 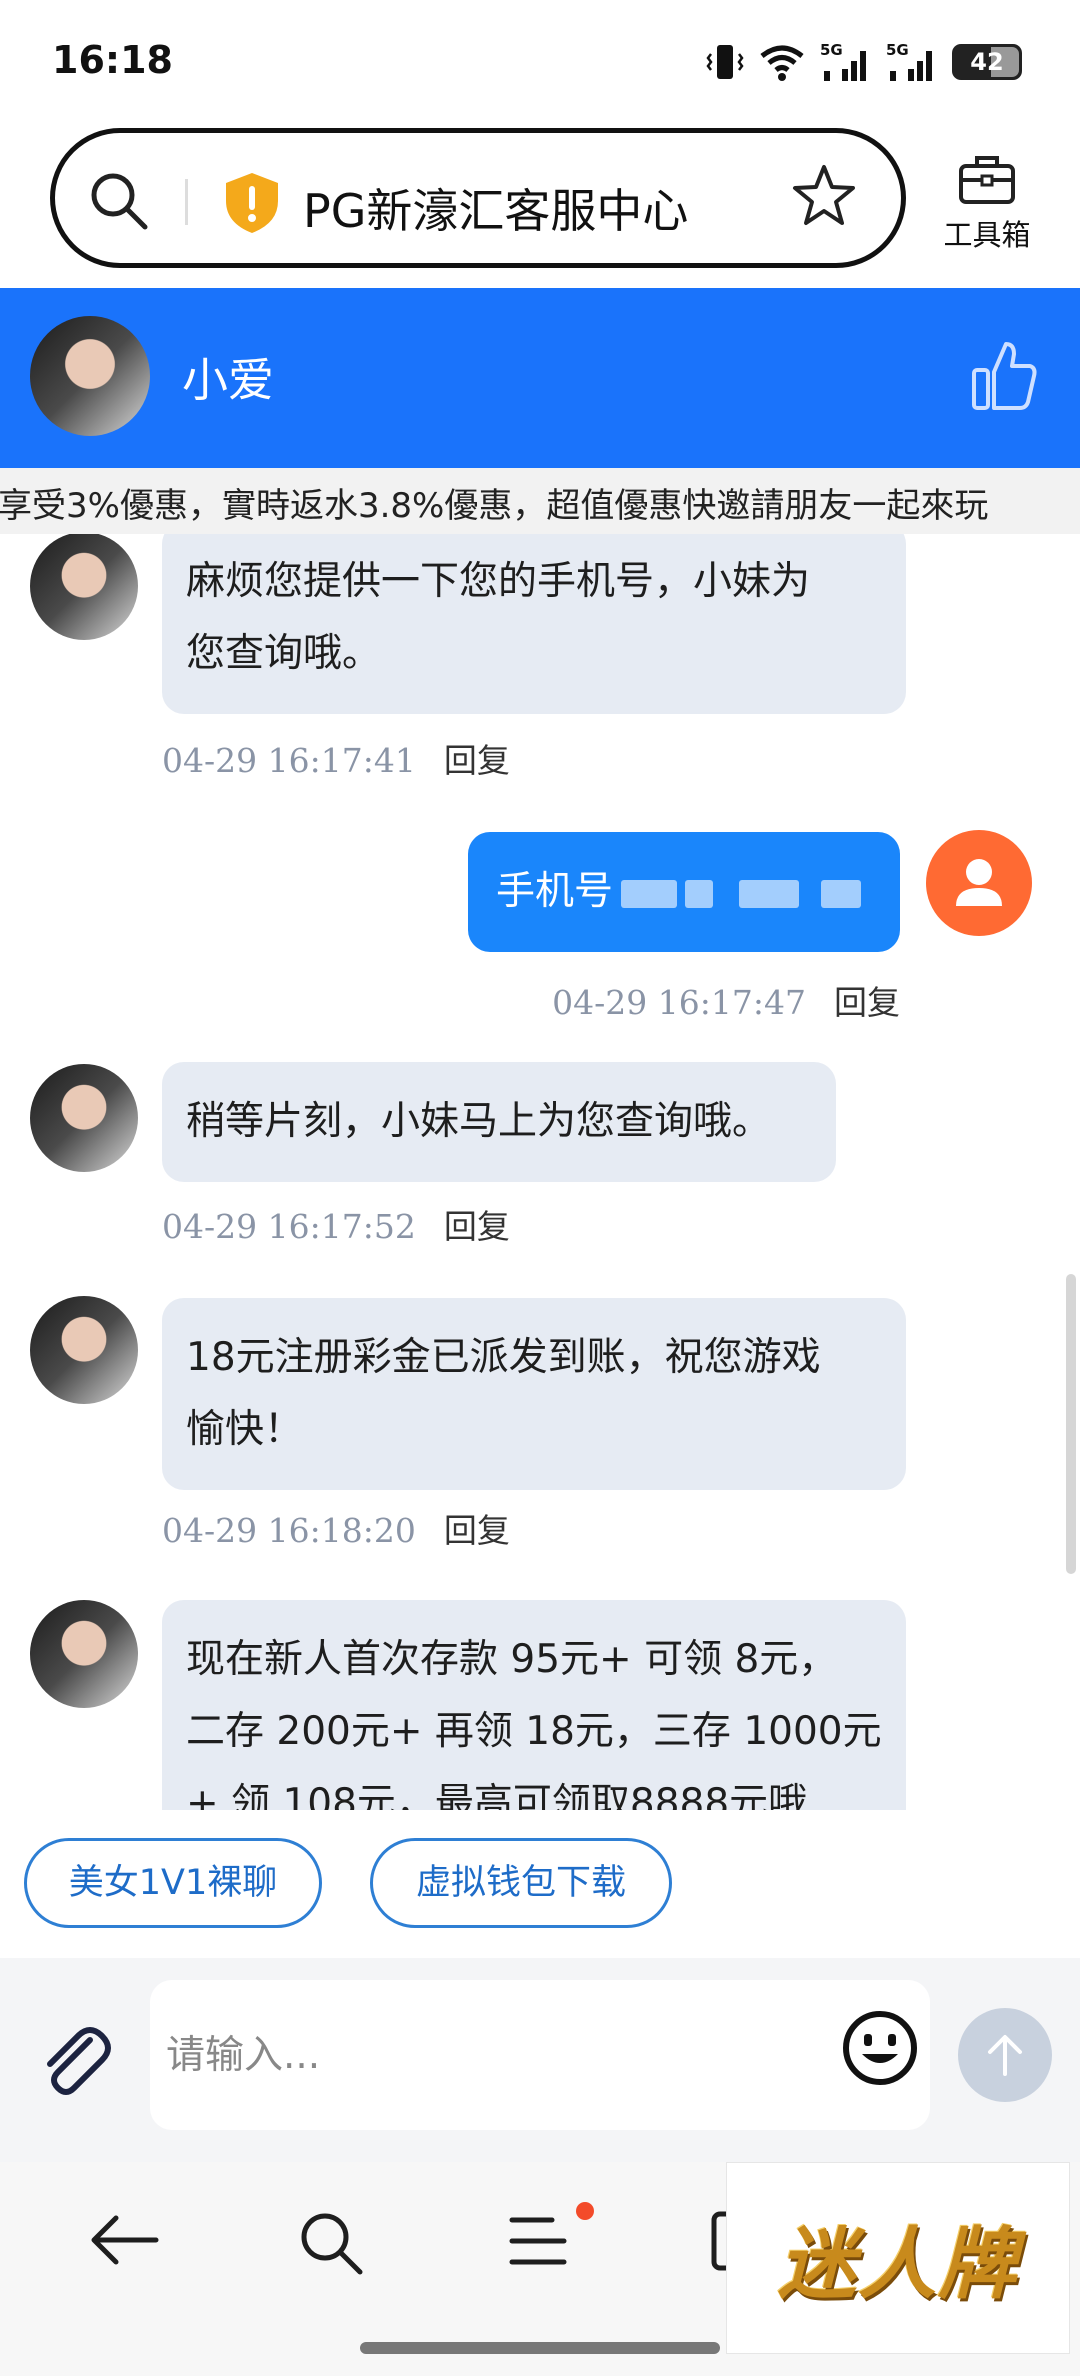 What do you see at coordinates (497, 1795) in the screenshot?
I see `message-line: + 领 108元，最高可领取8888元哦` at bounding box center [497, 1795].